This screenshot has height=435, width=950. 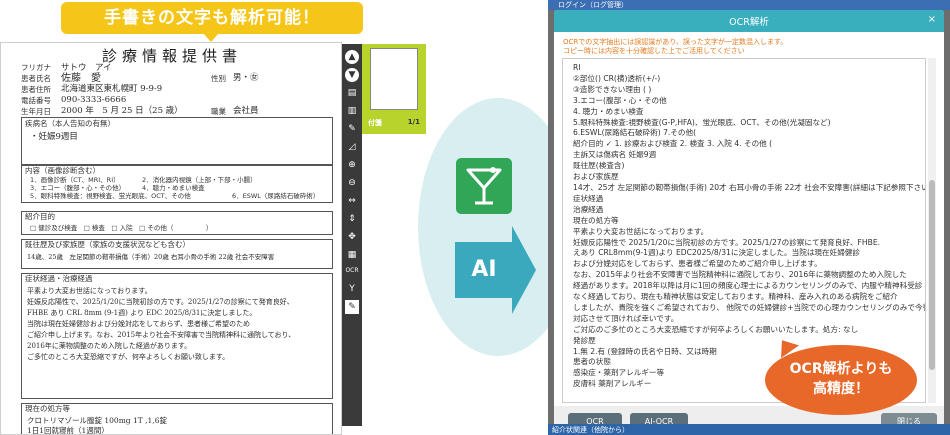 What do you see at coordinates (89, 291) in the screenshot?
I see `course-line: 平素より大変お世話になっております。` at bounding box center [89, 291].